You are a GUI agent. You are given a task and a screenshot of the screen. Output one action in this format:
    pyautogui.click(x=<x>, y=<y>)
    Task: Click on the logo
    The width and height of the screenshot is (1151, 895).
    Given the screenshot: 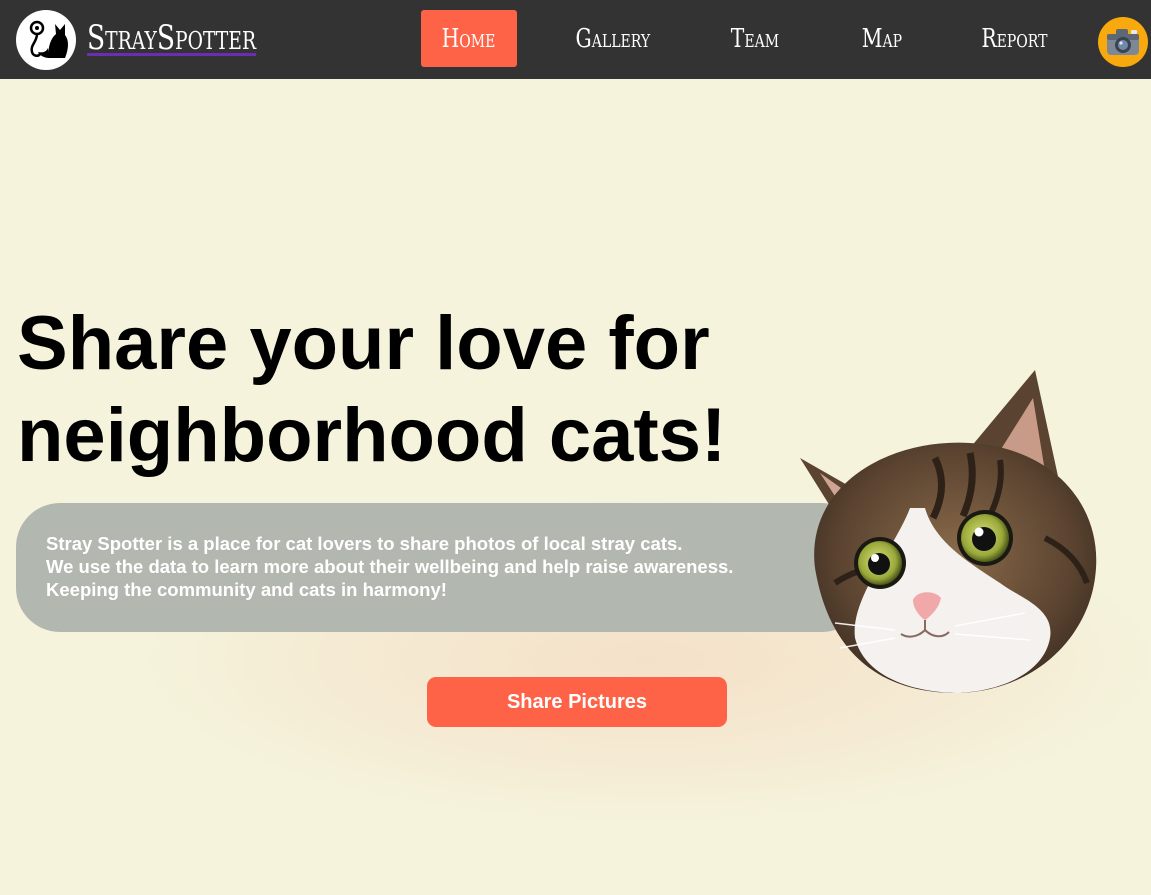 What is the action you would take?
    pyautogui.click(x=46, y=40)
    